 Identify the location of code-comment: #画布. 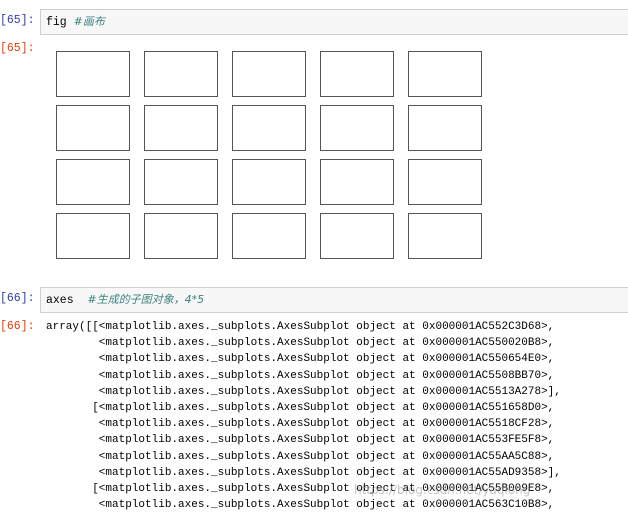
(89, 21).